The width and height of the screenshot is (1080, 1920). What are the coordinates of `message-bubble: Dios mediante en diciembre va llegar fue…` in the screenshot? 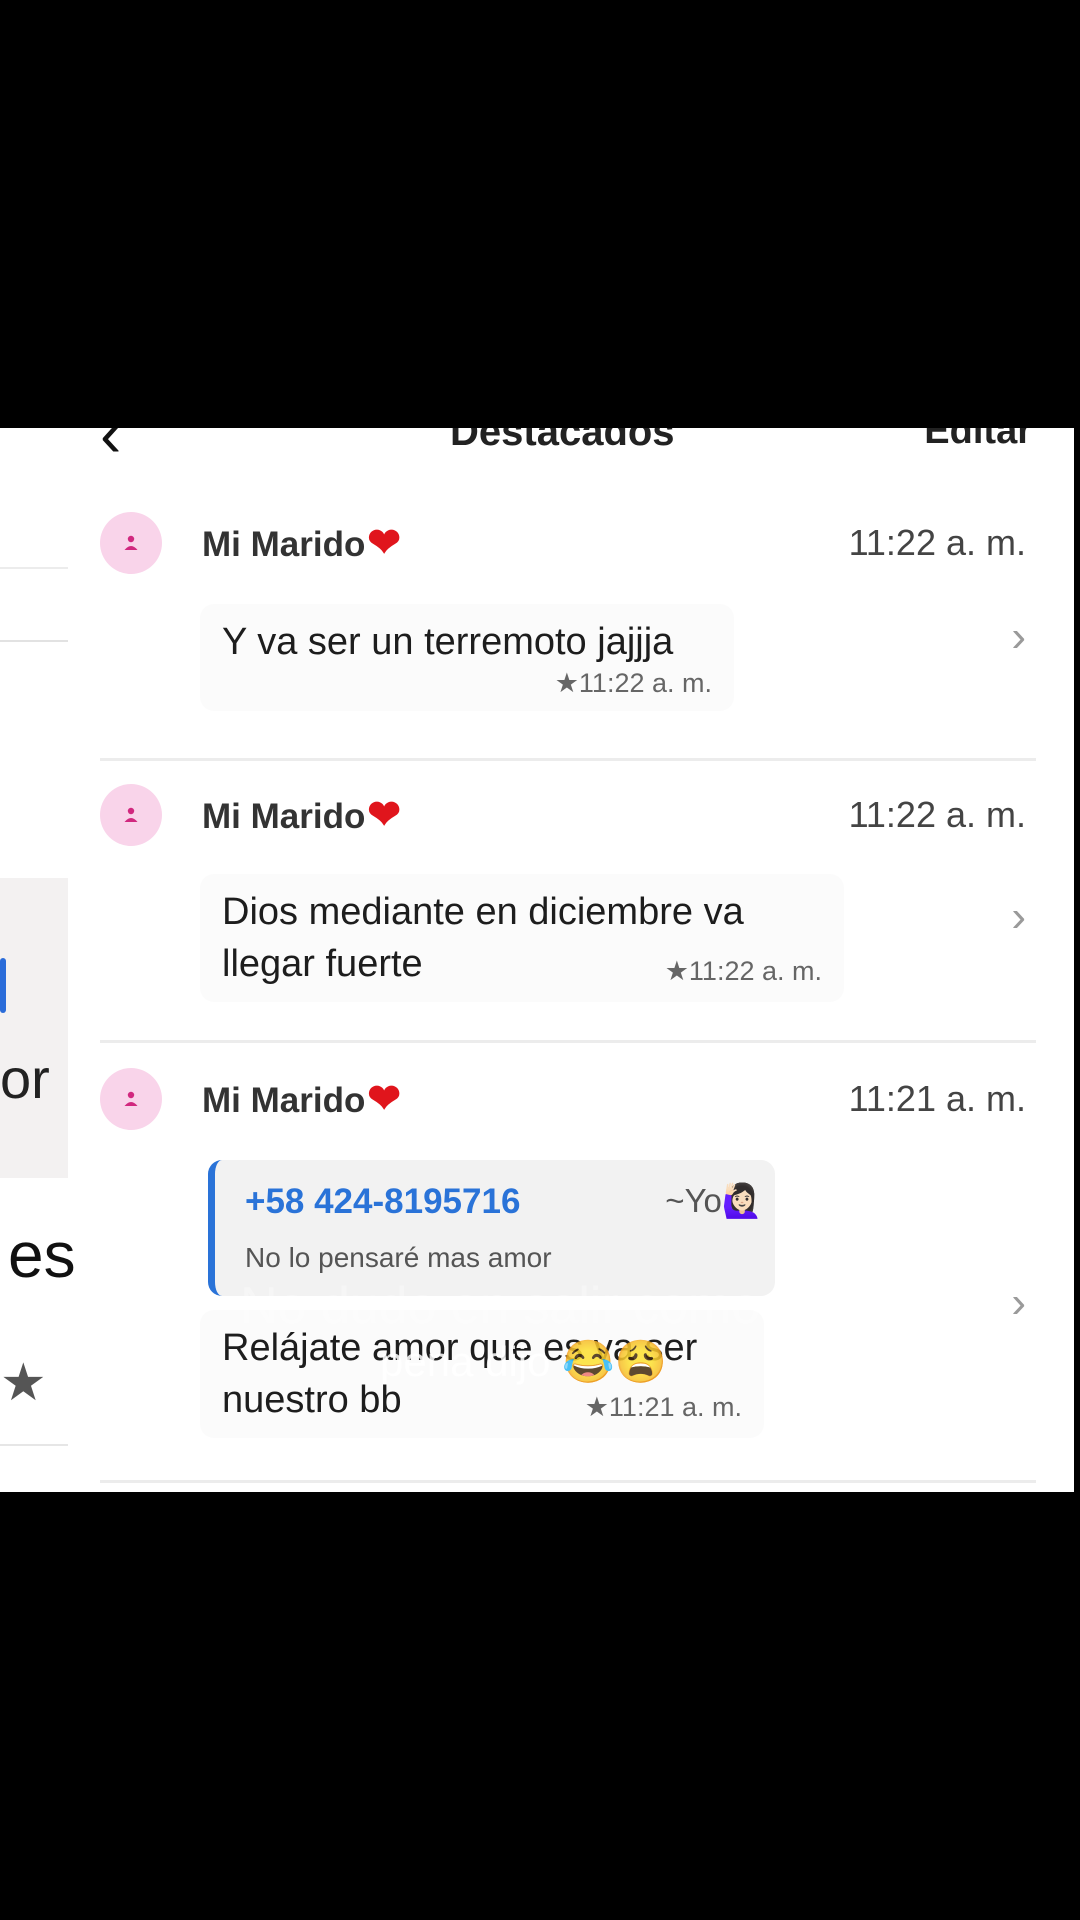 It's located at (522, 938).